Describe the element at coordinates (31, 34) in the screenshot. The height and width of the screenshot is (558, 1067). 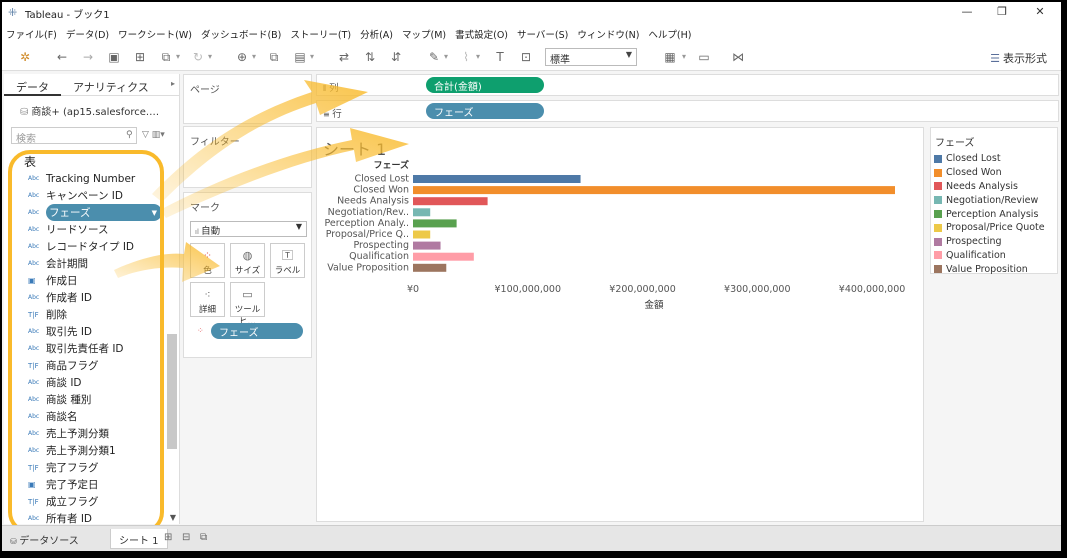
I see `menu-file: ファイル(F)` at that location.